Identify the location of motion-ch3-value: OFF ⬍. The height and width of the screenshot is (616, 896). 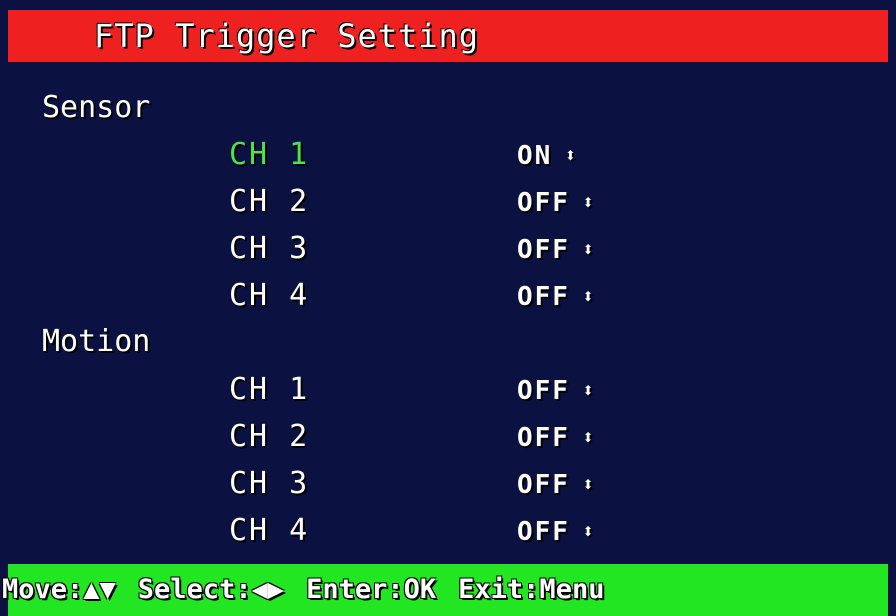
(555, 484).